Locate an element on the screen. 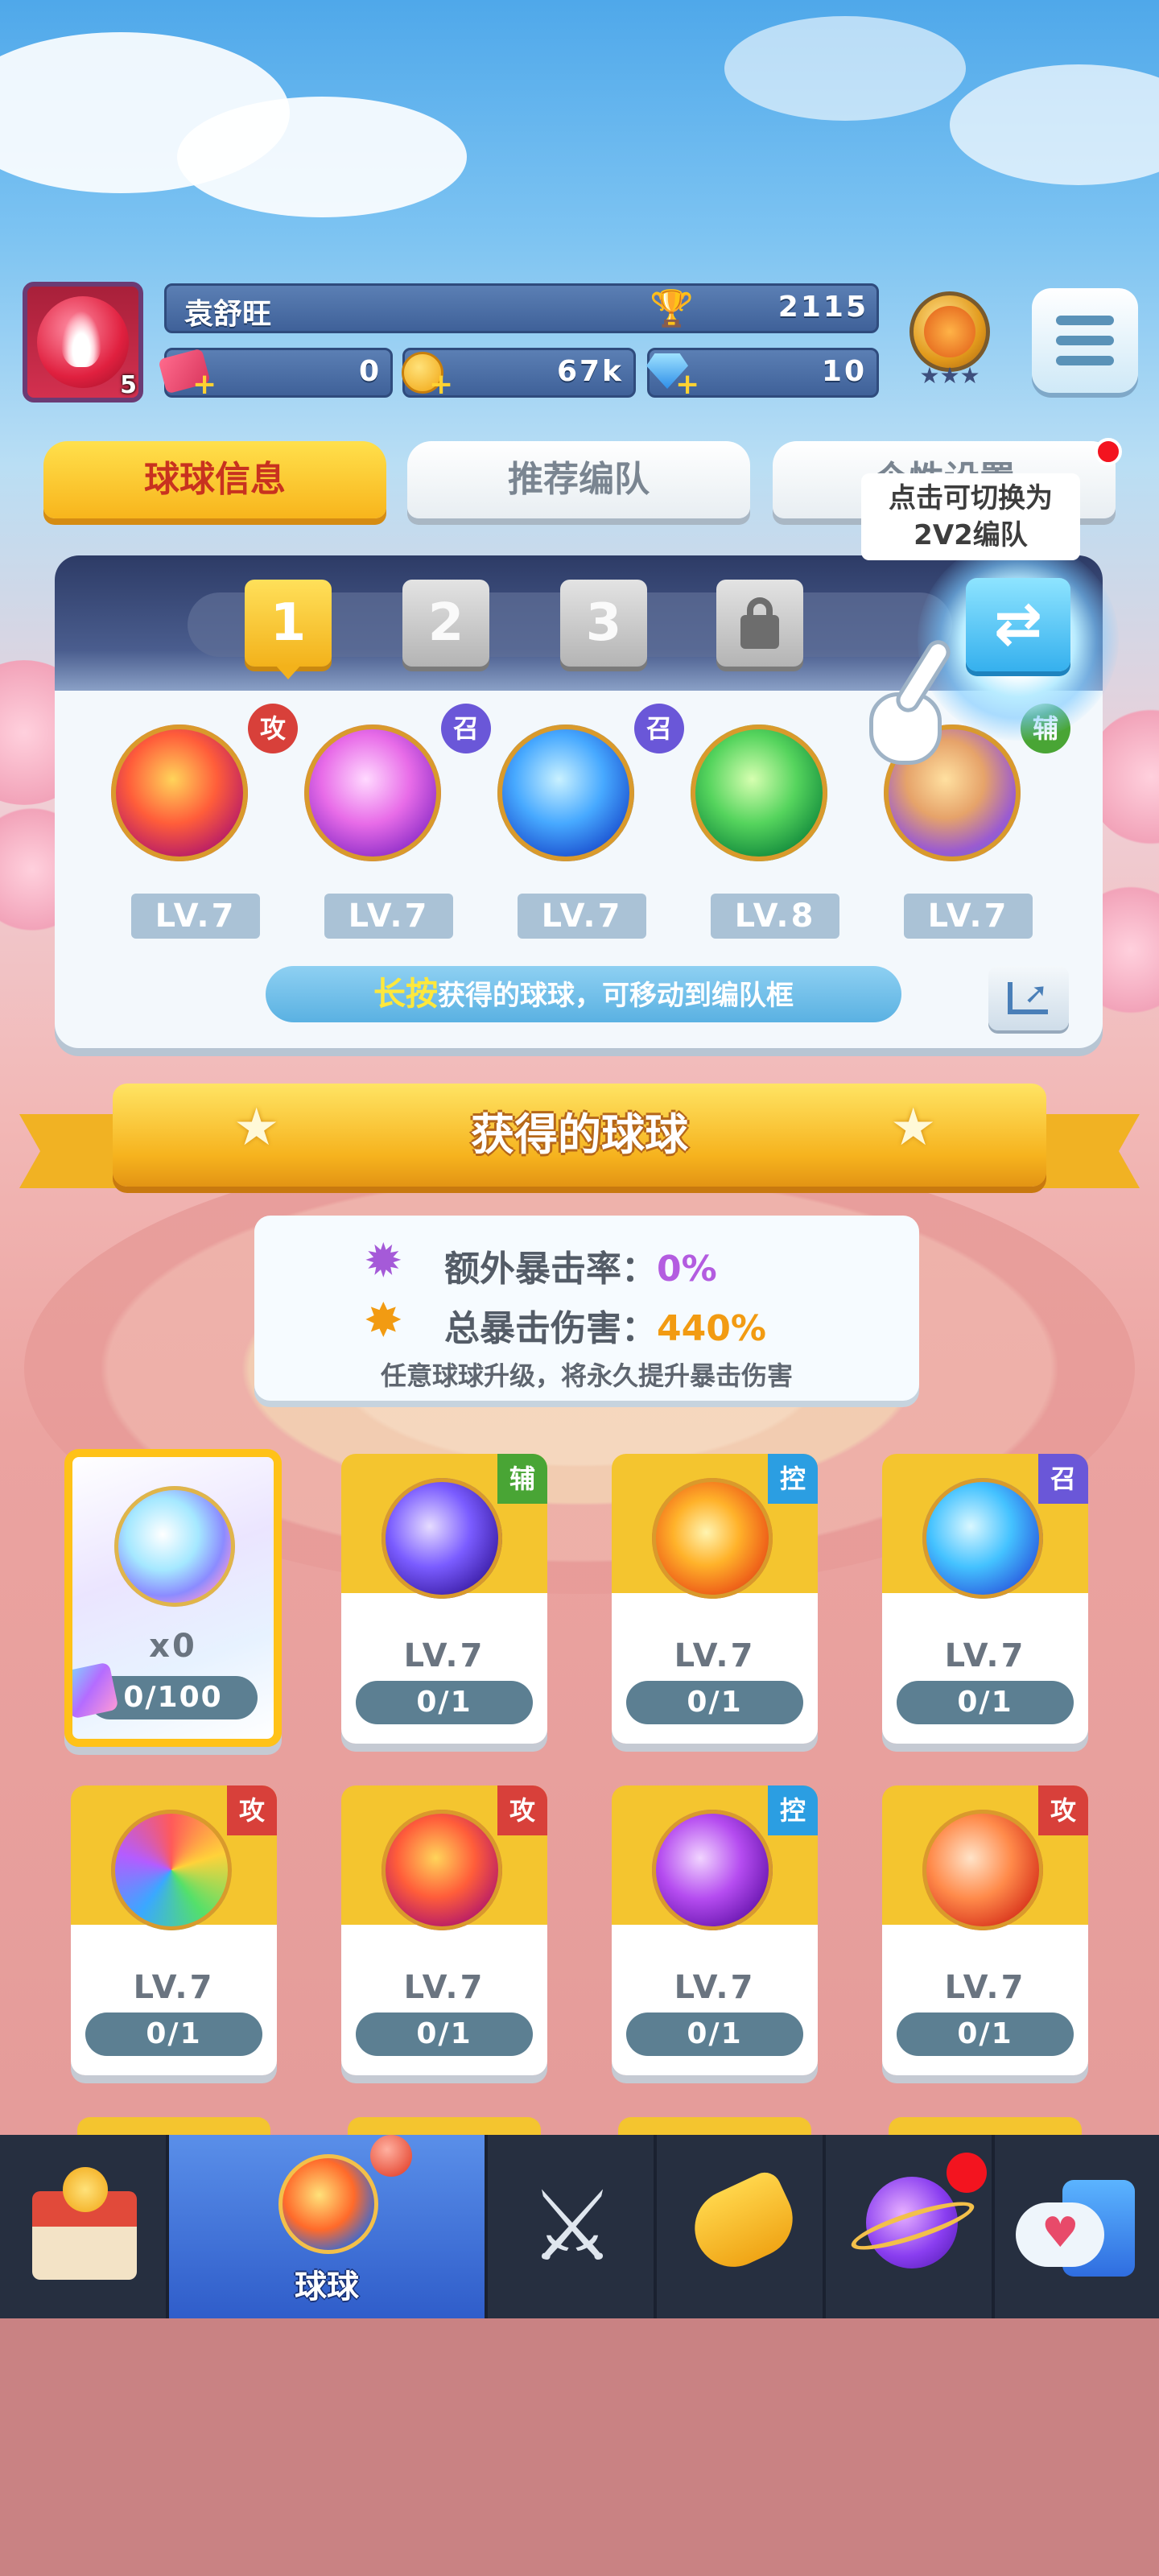  card-count: x0 is located at coordinates (173, 1646).